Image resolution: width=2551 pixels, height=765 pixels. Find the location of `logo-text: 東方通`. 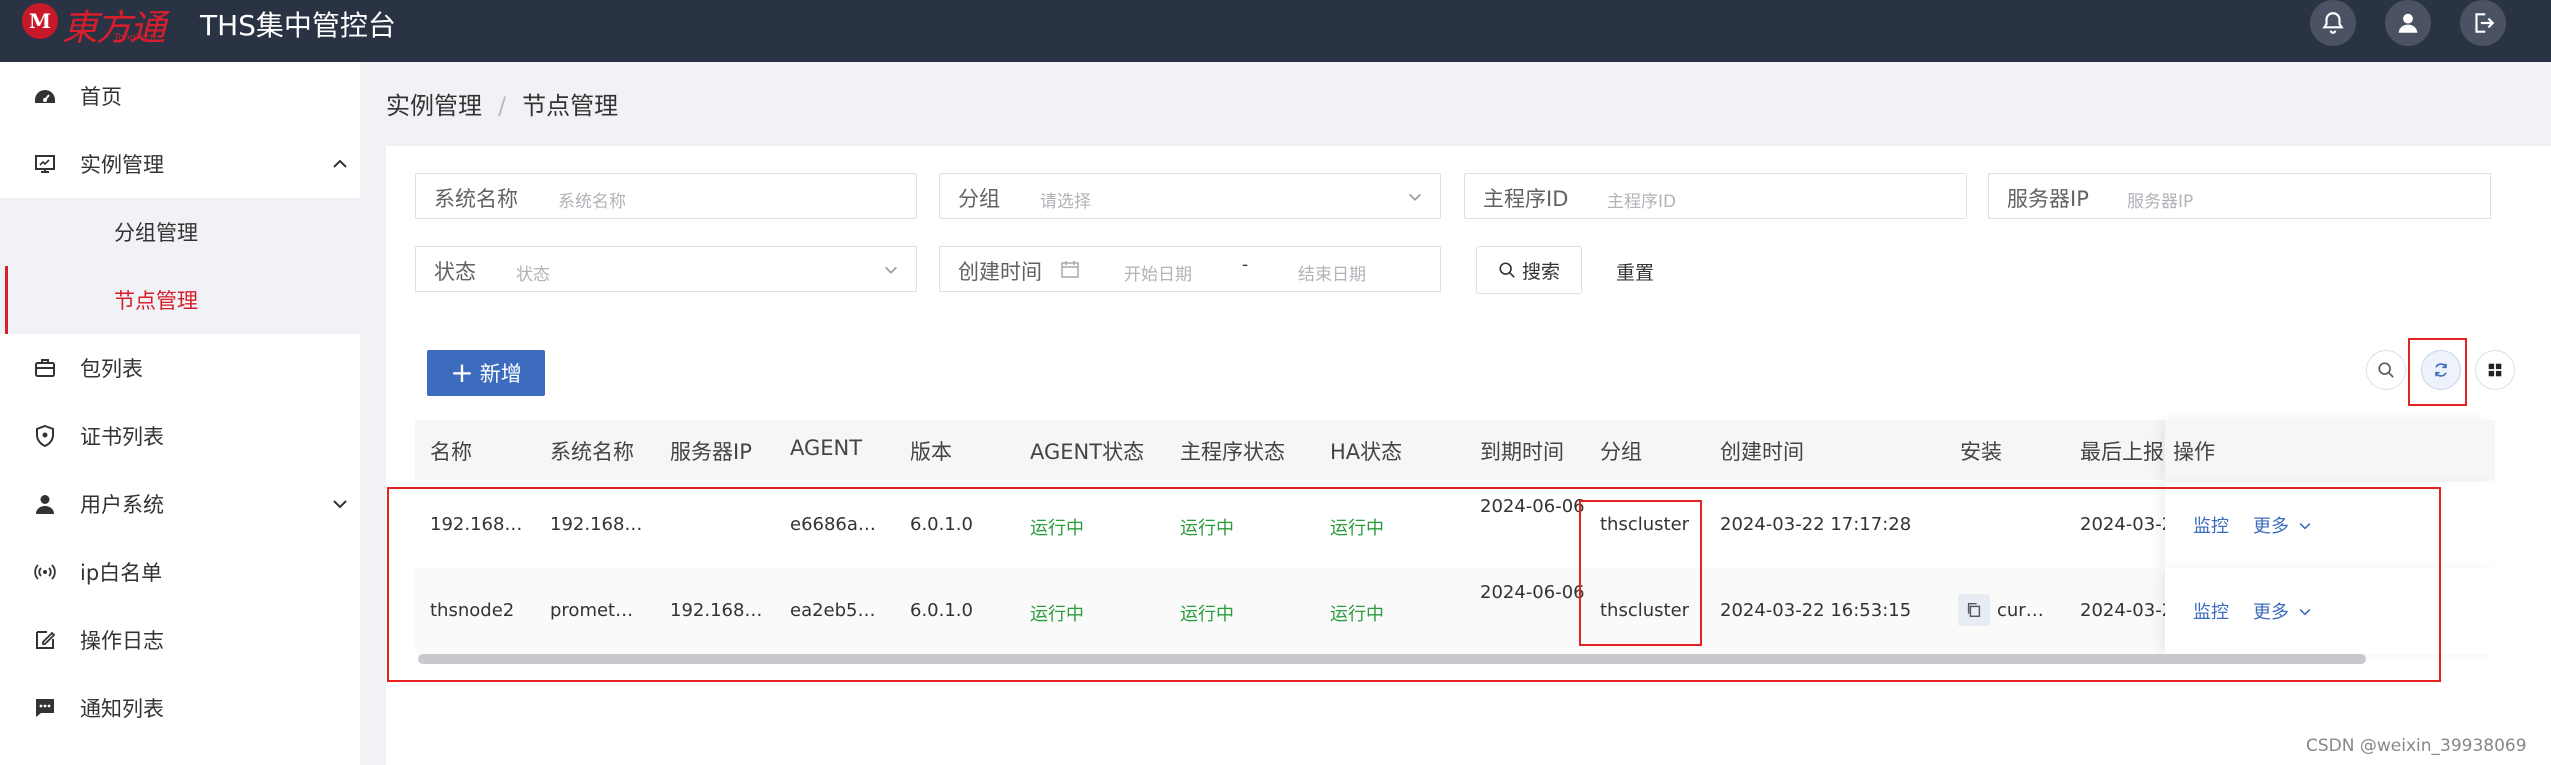

logo-text: 東方通 is located at coordinates (114, 28).